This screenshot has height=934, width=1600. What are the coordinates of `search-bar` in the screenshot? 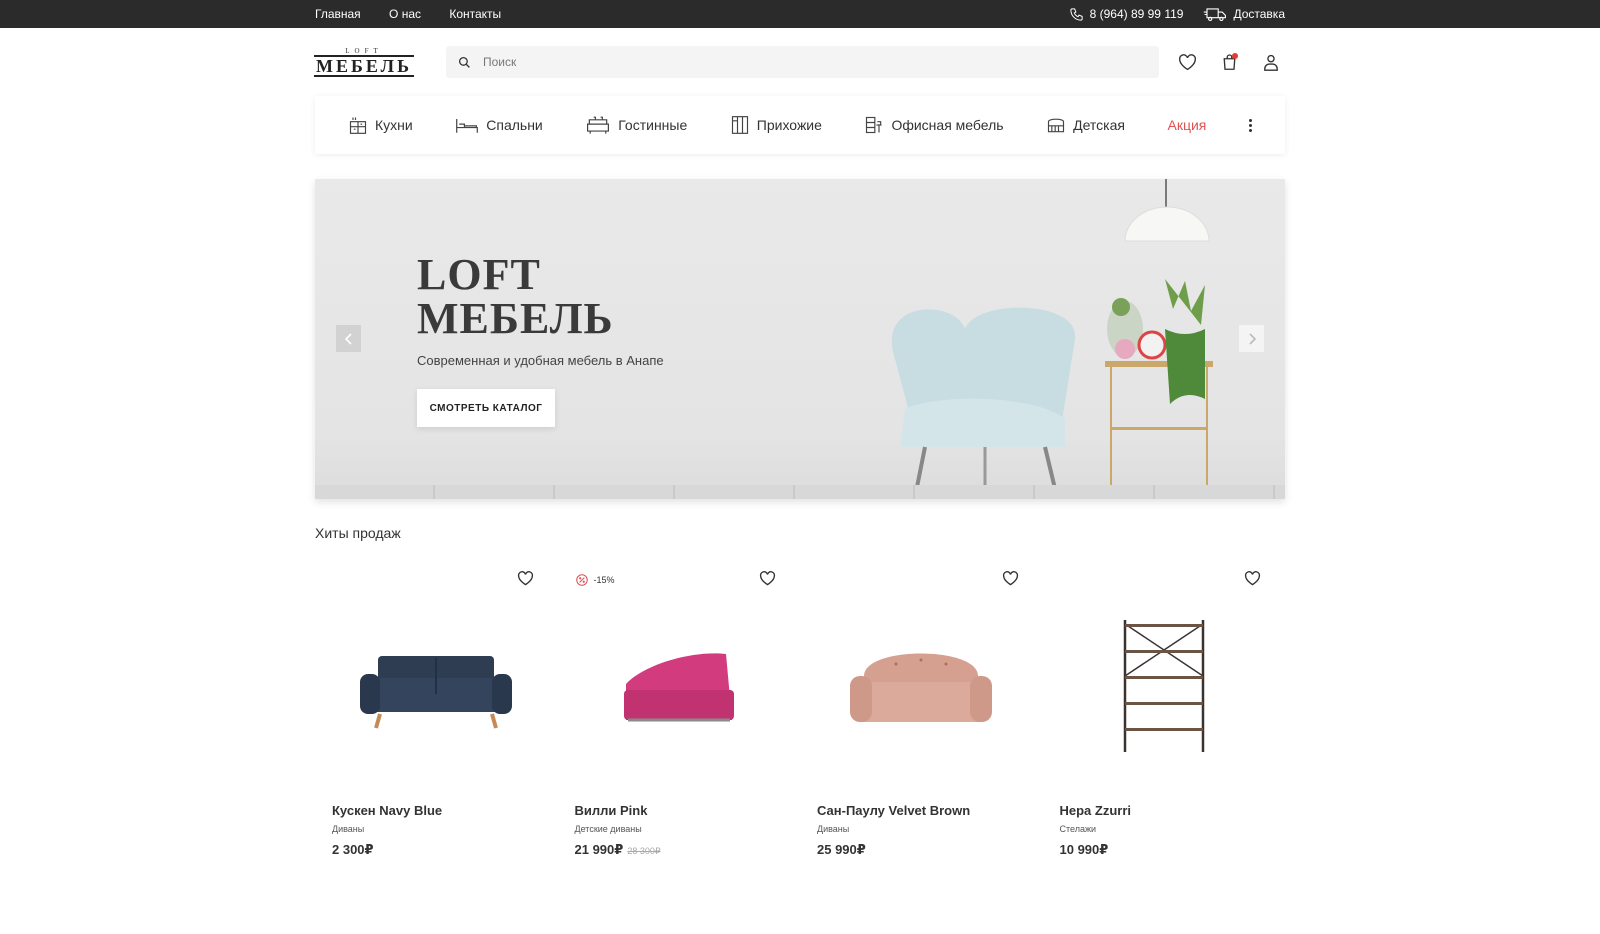 It's located at (802, 62).